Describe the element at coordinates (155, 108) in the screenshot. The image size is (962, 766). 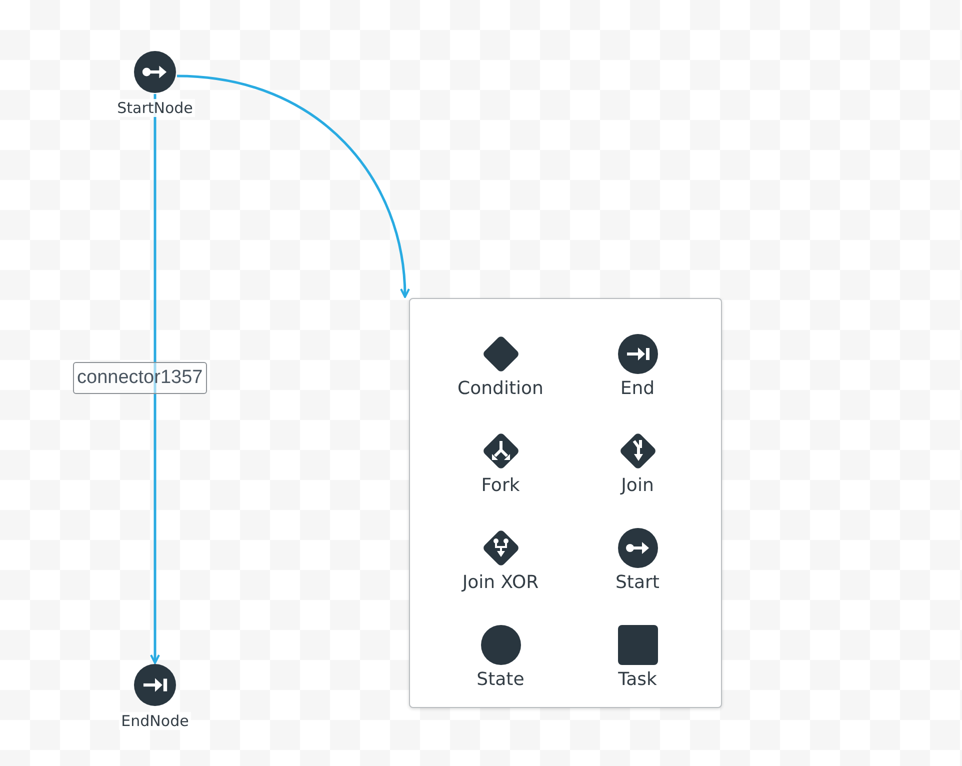
I see `node-label: StartNode` at that location.